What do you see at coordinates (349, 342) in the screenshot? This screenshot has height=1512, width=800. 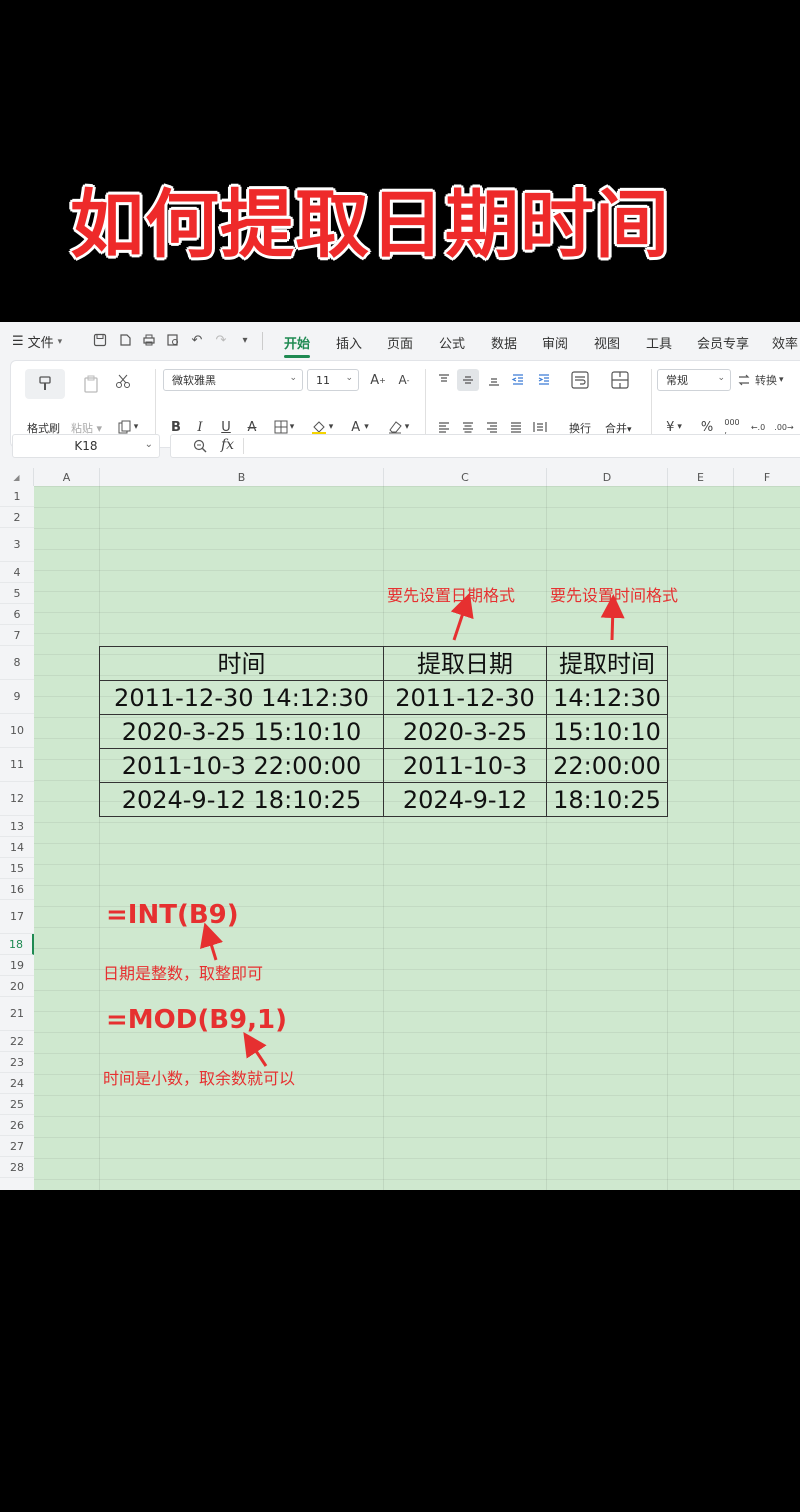 I see `tab-insert: 插入` at bounding box center [349, 342].